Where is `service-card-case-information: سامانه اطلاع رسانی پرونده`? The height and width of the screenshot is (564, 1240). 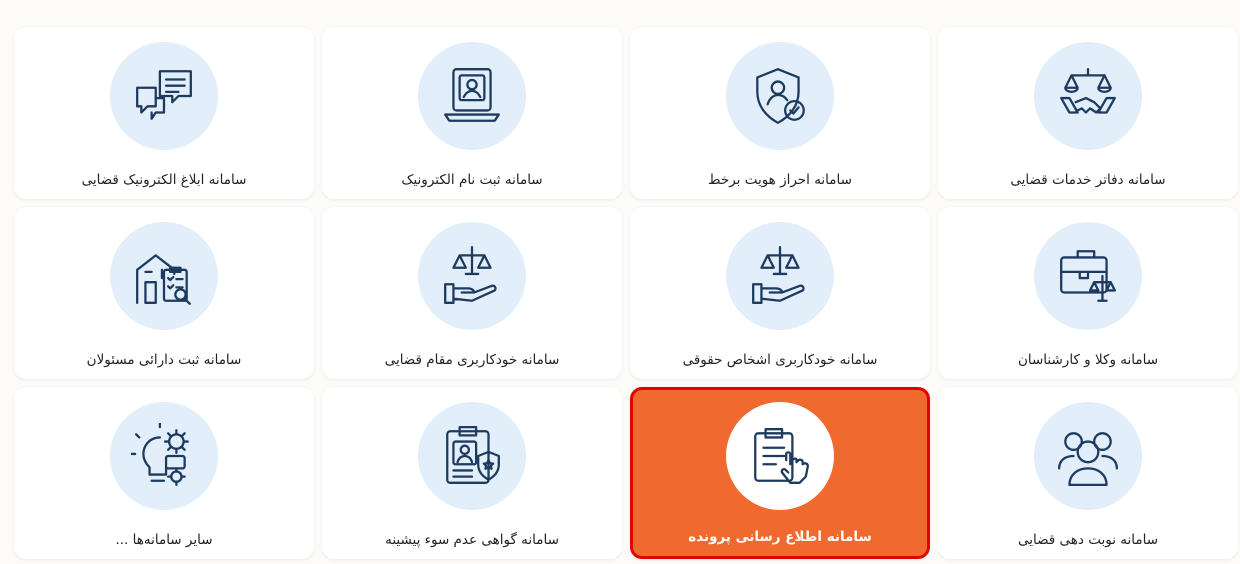
service-card-case-information: سامانه اطلاع رسانی پرونده is located at coordinates (780, 473).